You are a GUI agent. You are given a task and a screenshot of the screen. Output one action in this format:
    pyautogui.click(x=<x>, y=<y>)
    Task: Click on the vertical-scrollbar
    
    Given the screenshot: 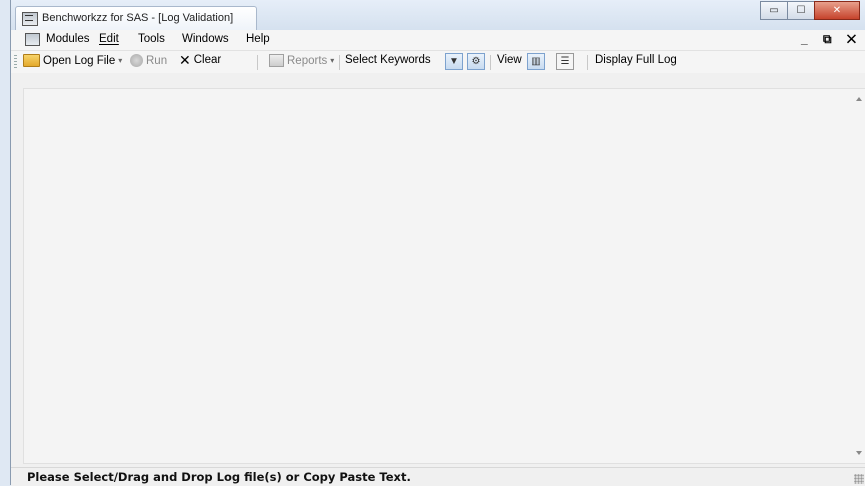 What is the action you would take?
    pyautogui.click(x=858, y=276)
    